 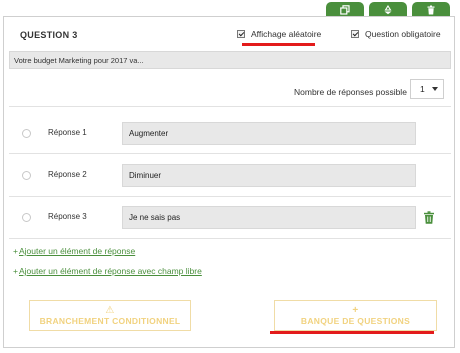 I want to click on question-tabs, so click(x=388, y=9).